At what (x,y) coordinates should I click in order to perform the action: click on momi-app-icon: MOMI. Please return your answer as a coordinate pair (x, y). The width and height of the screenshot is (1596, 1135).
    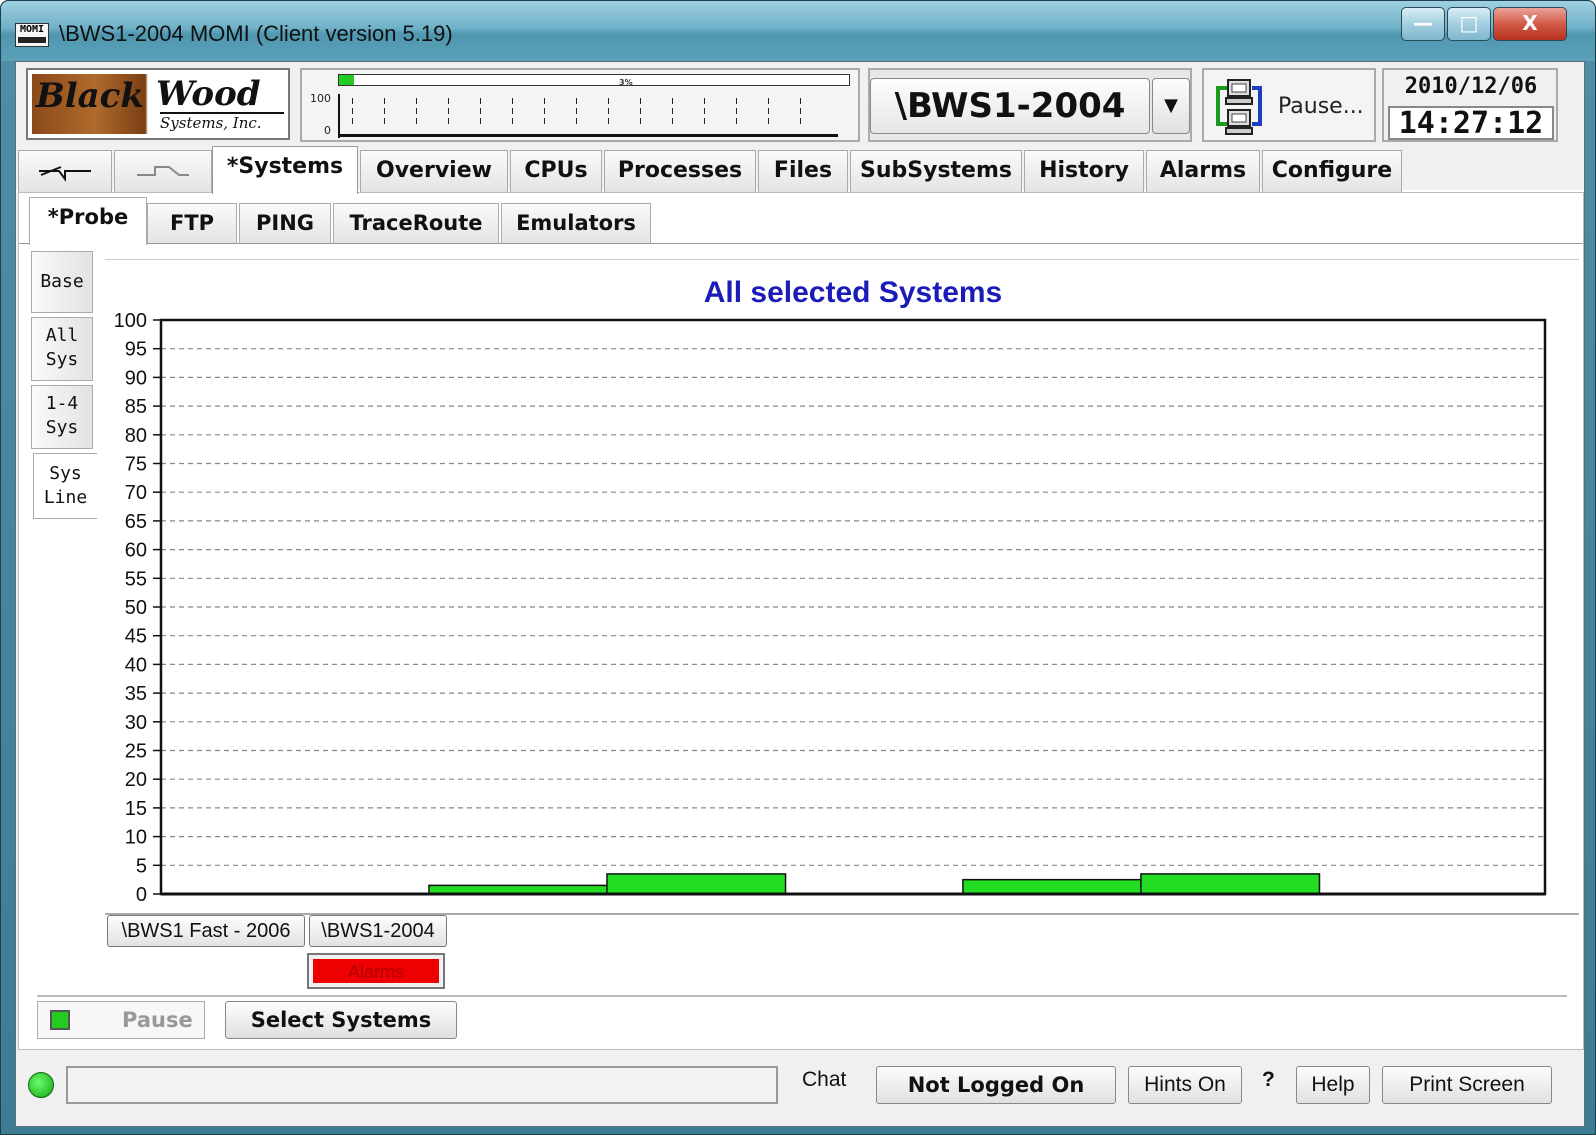
    Looking at the image, I should click on (32, 35).